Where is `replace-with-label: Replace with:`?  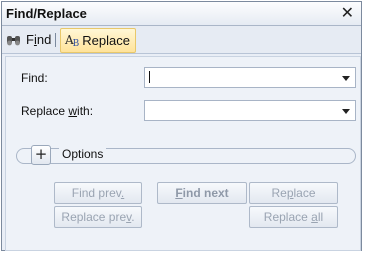
replace-with-label: Replace with: is located at coordinates (57, 111).